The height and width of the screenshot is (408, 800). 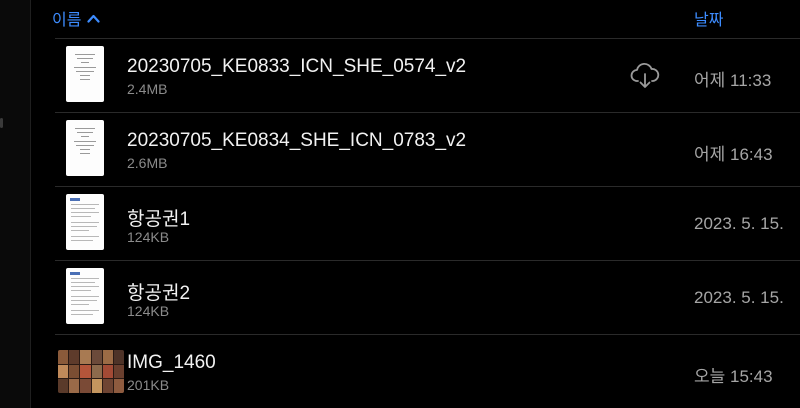 I want to click on file-size: 2.4MB, so click(x=147, y=89).